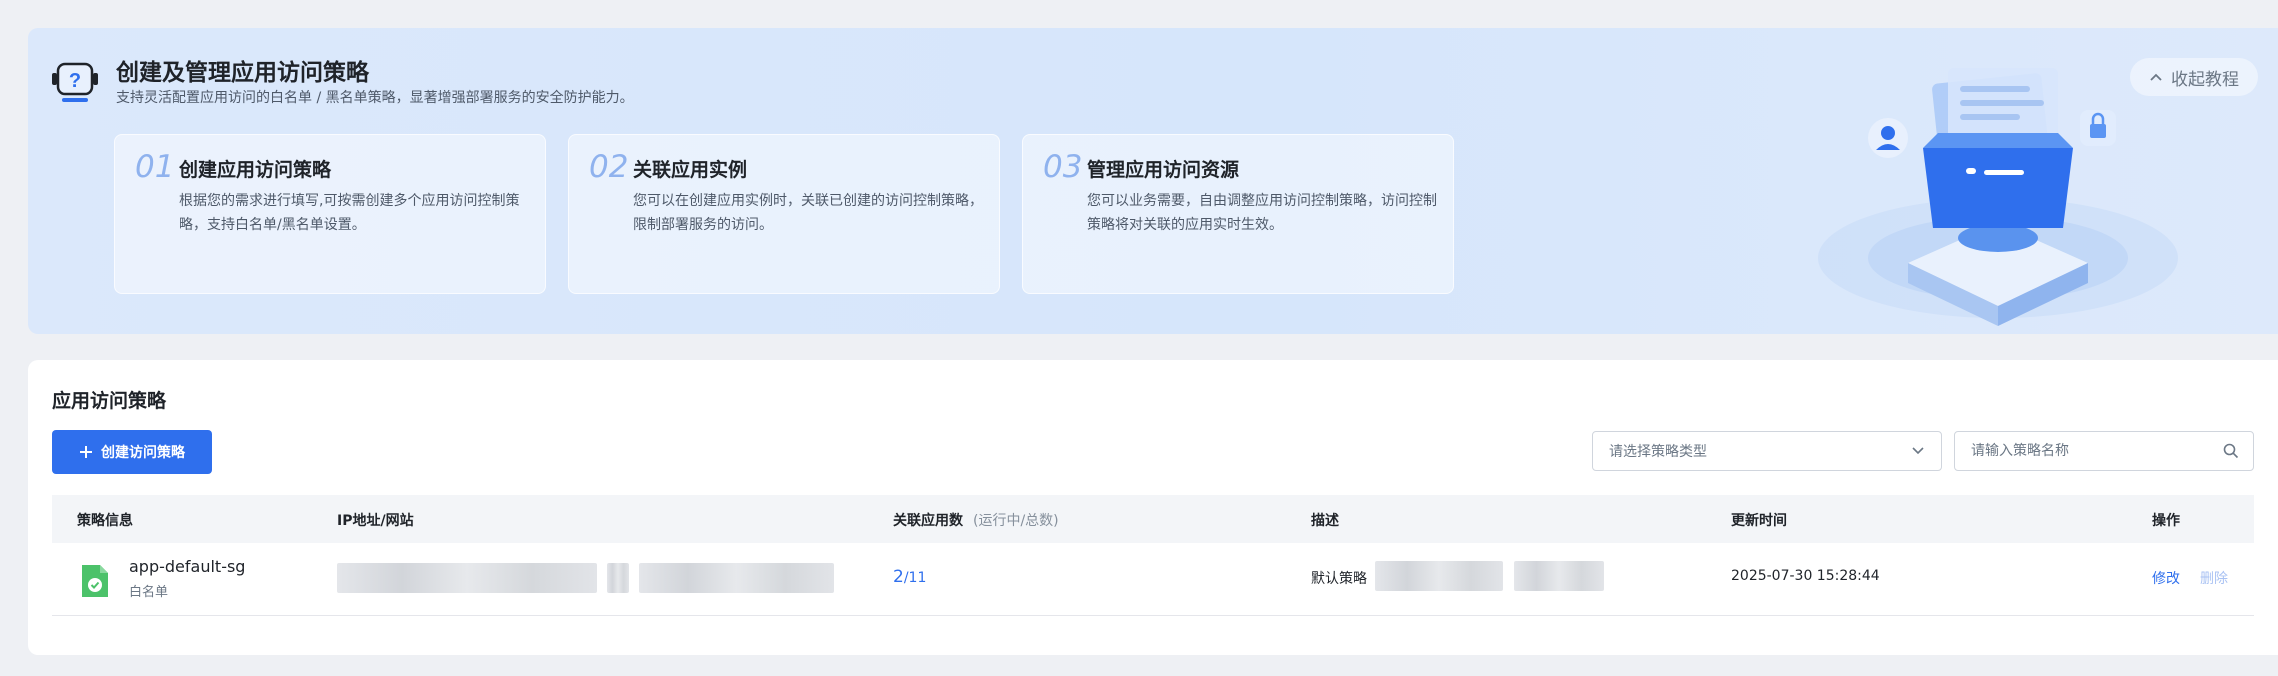  Describe the element at coordinates (808, 213) in the screenshot. I see `step-description: 您可以在创建应用实例时，关联已创建的访问控制策略，限制部署服务的访问。` at that location.